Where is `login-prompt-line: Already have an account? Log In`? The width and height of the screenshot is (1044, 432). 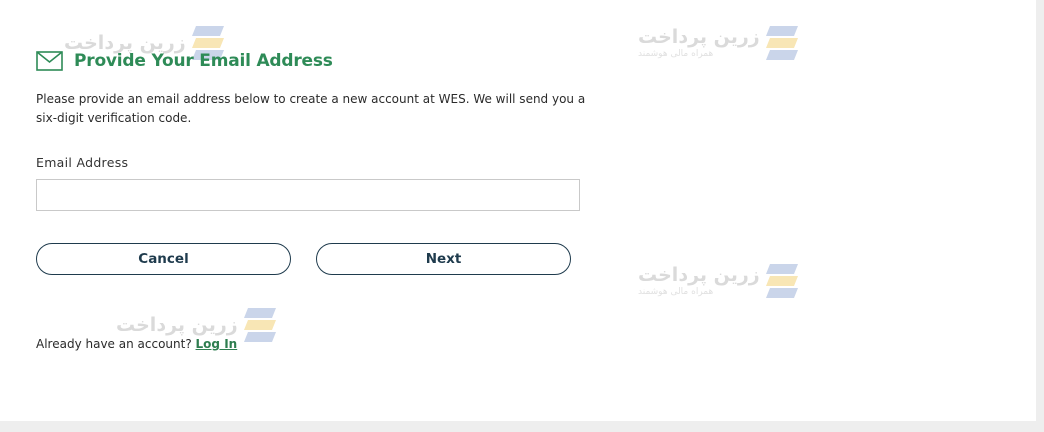
login-prompt-line: Already have an account? Log In is located at coordinates (136, 344).